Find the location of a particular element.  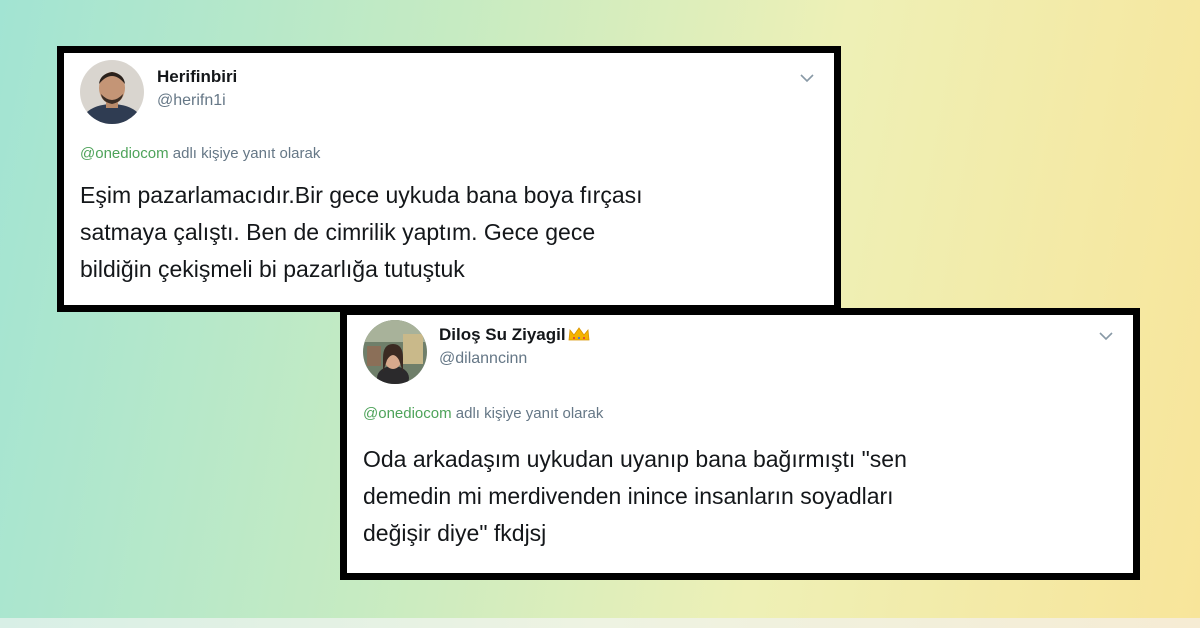

display-name: Diloş Su Ziyagil is located at coordinates (502, 334).